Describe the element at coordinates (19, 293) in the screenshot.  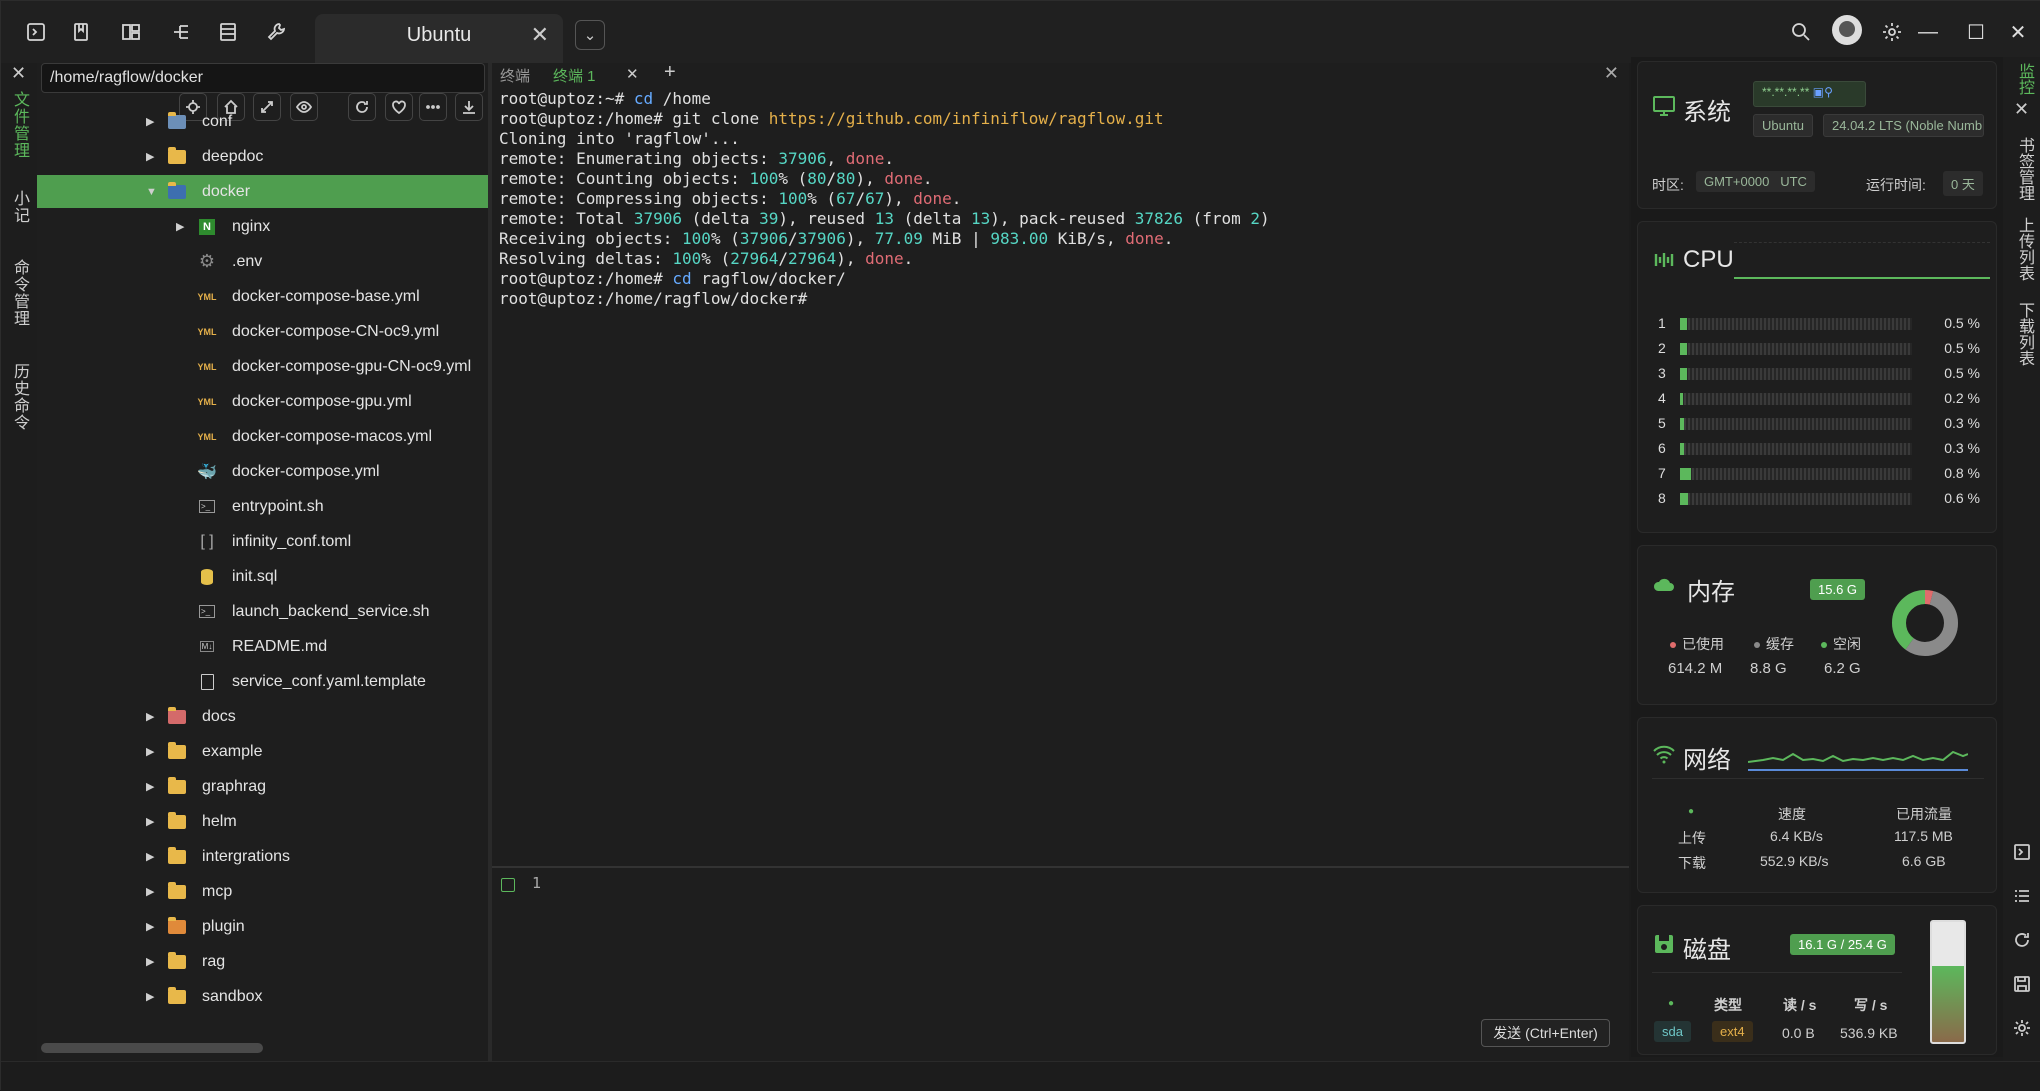
I see `tab-command-manager: 命令管理` at that location.